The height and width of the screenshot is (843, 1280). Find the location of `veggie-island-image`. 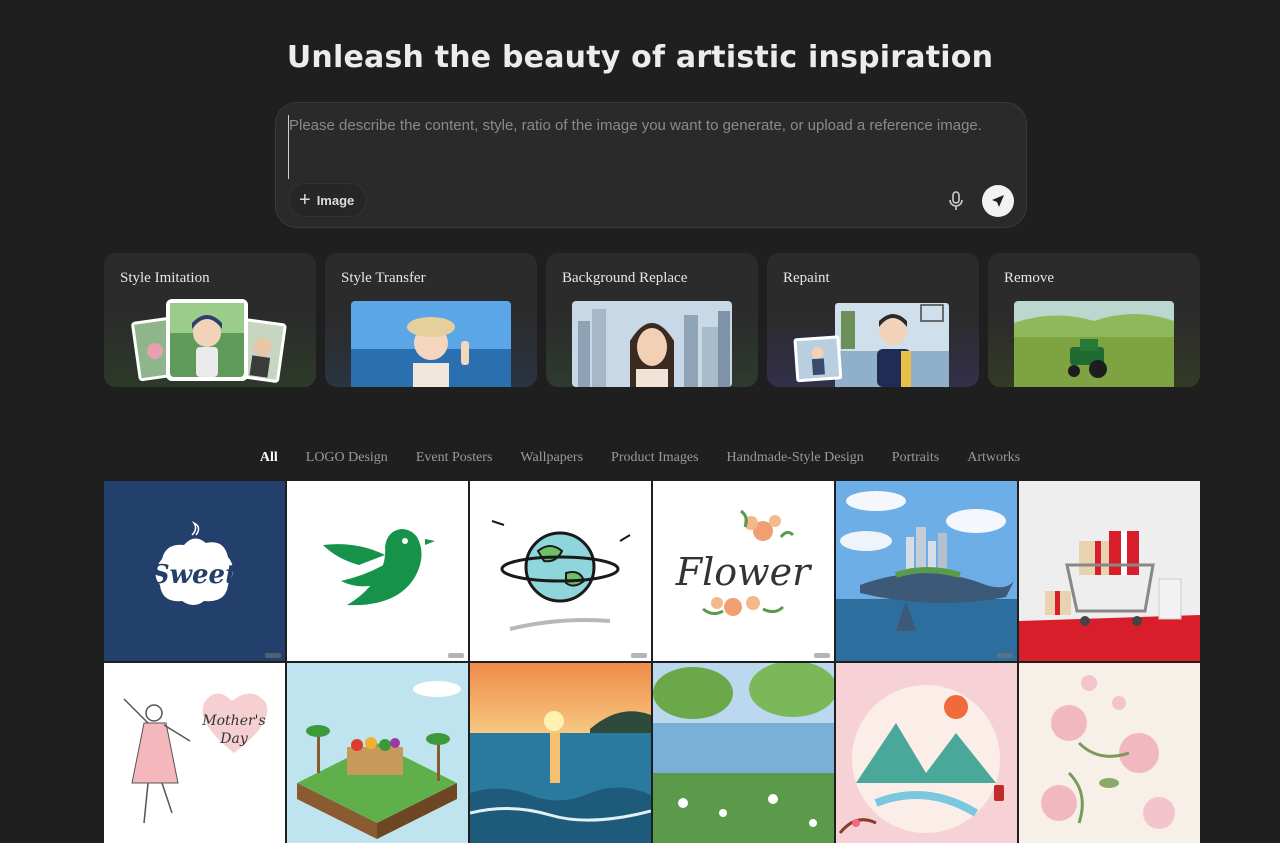

veggie-island-image is located at coordinates (377, 753).